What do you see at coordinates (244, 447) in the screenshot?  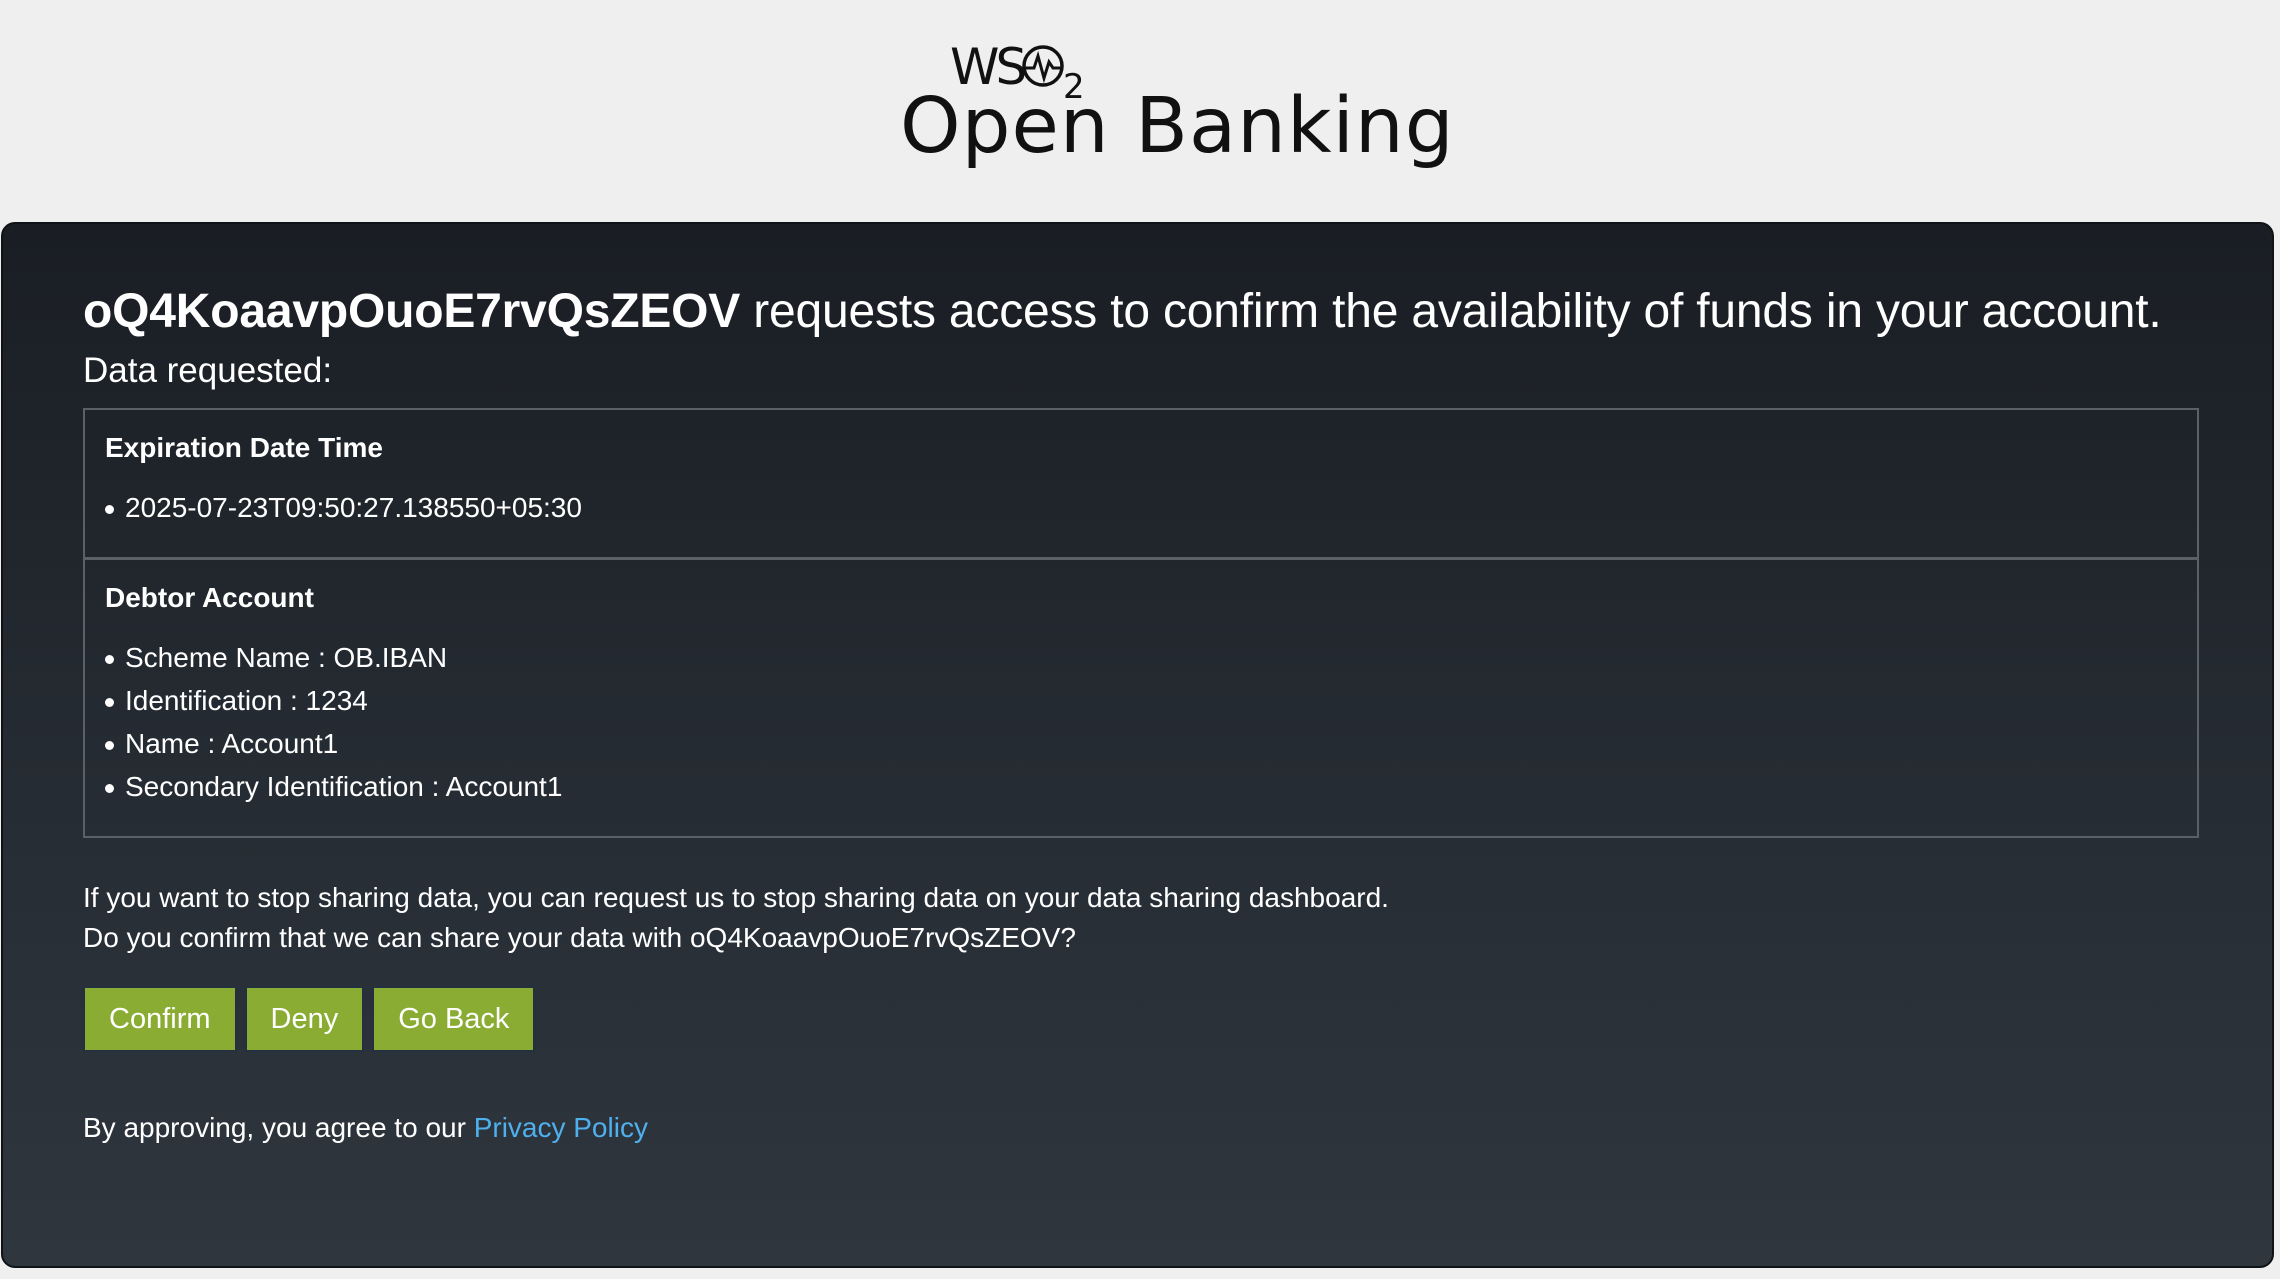 I see `expiration-title: Expiration Date Time` at bounding box center [244, 447].